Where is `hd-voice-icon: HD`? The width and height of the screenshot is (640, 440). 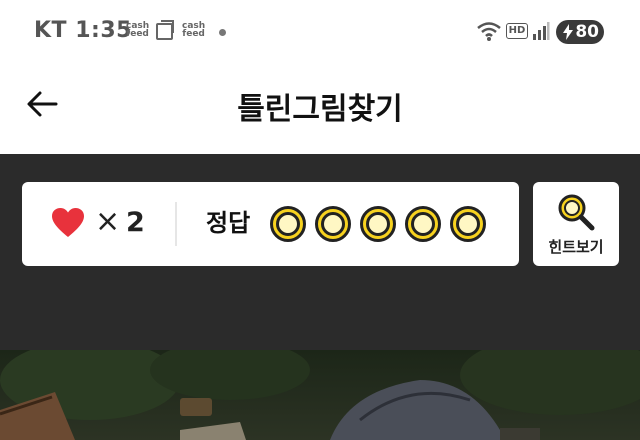 hd-voice-icon: HD is located at coordinates (517, 31).